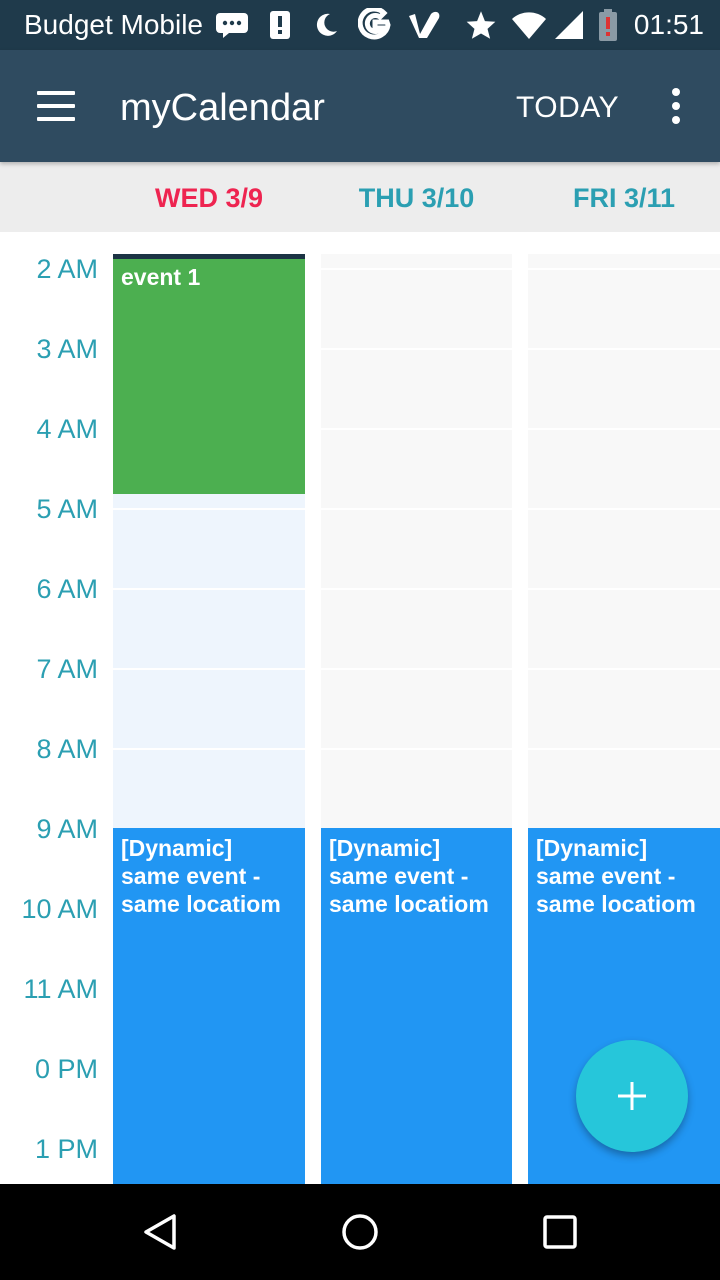  What do you see at coordinates (416, 198) in the screenshot?
I see `day-header-thu: THU 3/10` at bounding box center [416, 198].